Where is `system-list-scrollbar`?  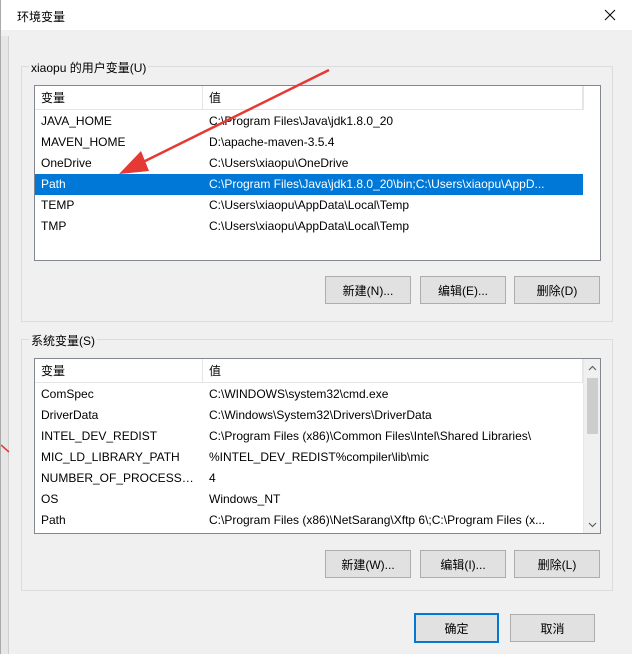 system-list-scrollbar is located at coordinates (591, 446).